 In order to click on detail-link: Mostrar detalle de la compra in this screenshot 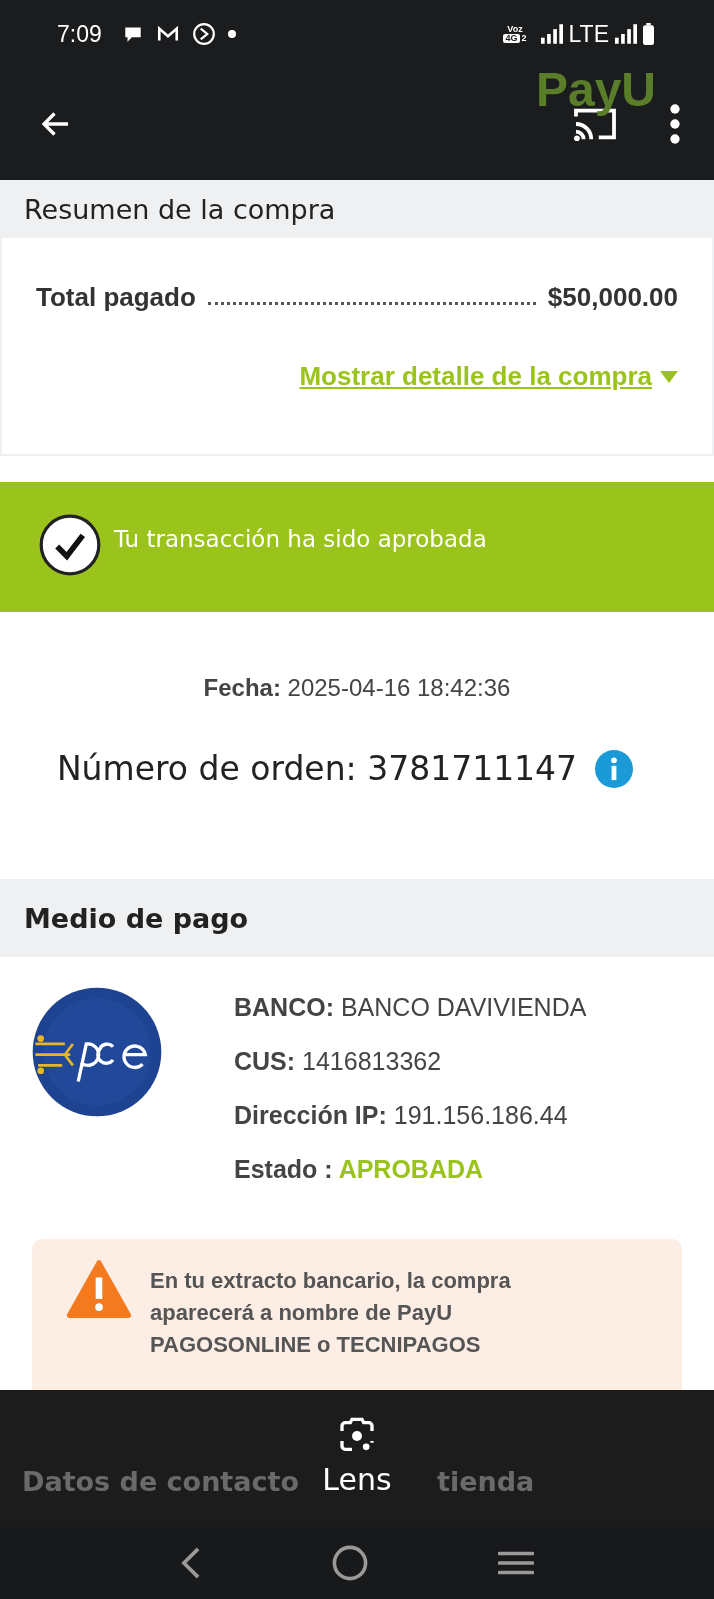, I will do `click(475, 376)`.